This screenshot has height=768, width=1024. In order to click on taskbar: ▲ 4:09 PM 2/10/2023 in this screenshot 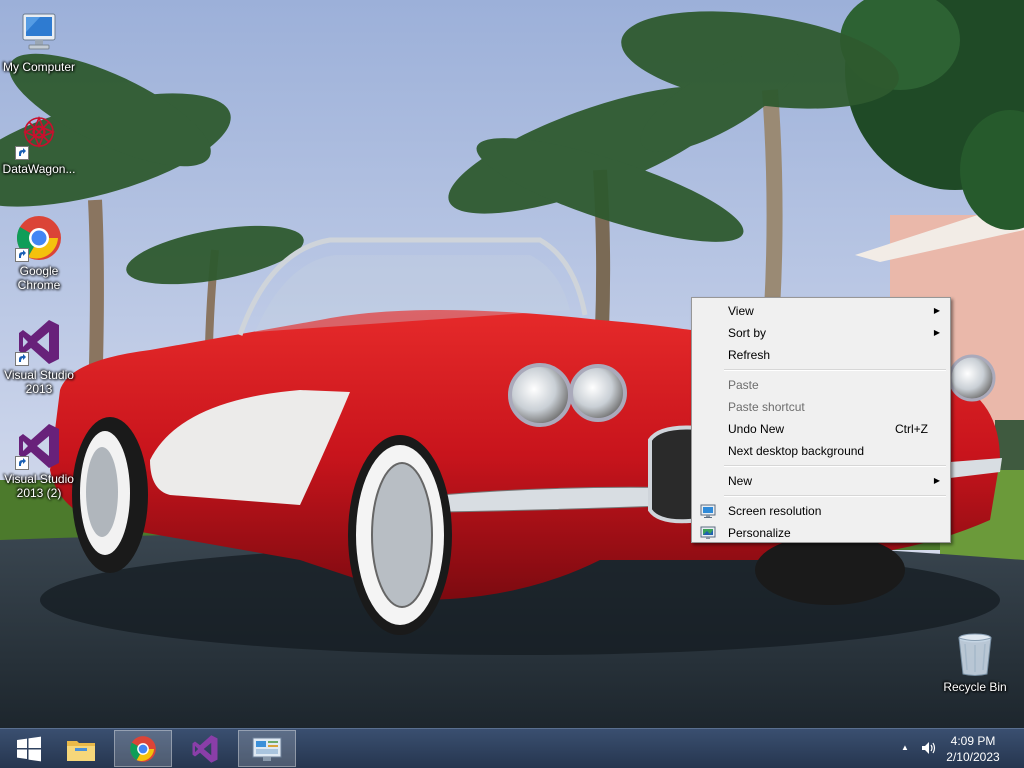, I will do `click(512, 748)`.